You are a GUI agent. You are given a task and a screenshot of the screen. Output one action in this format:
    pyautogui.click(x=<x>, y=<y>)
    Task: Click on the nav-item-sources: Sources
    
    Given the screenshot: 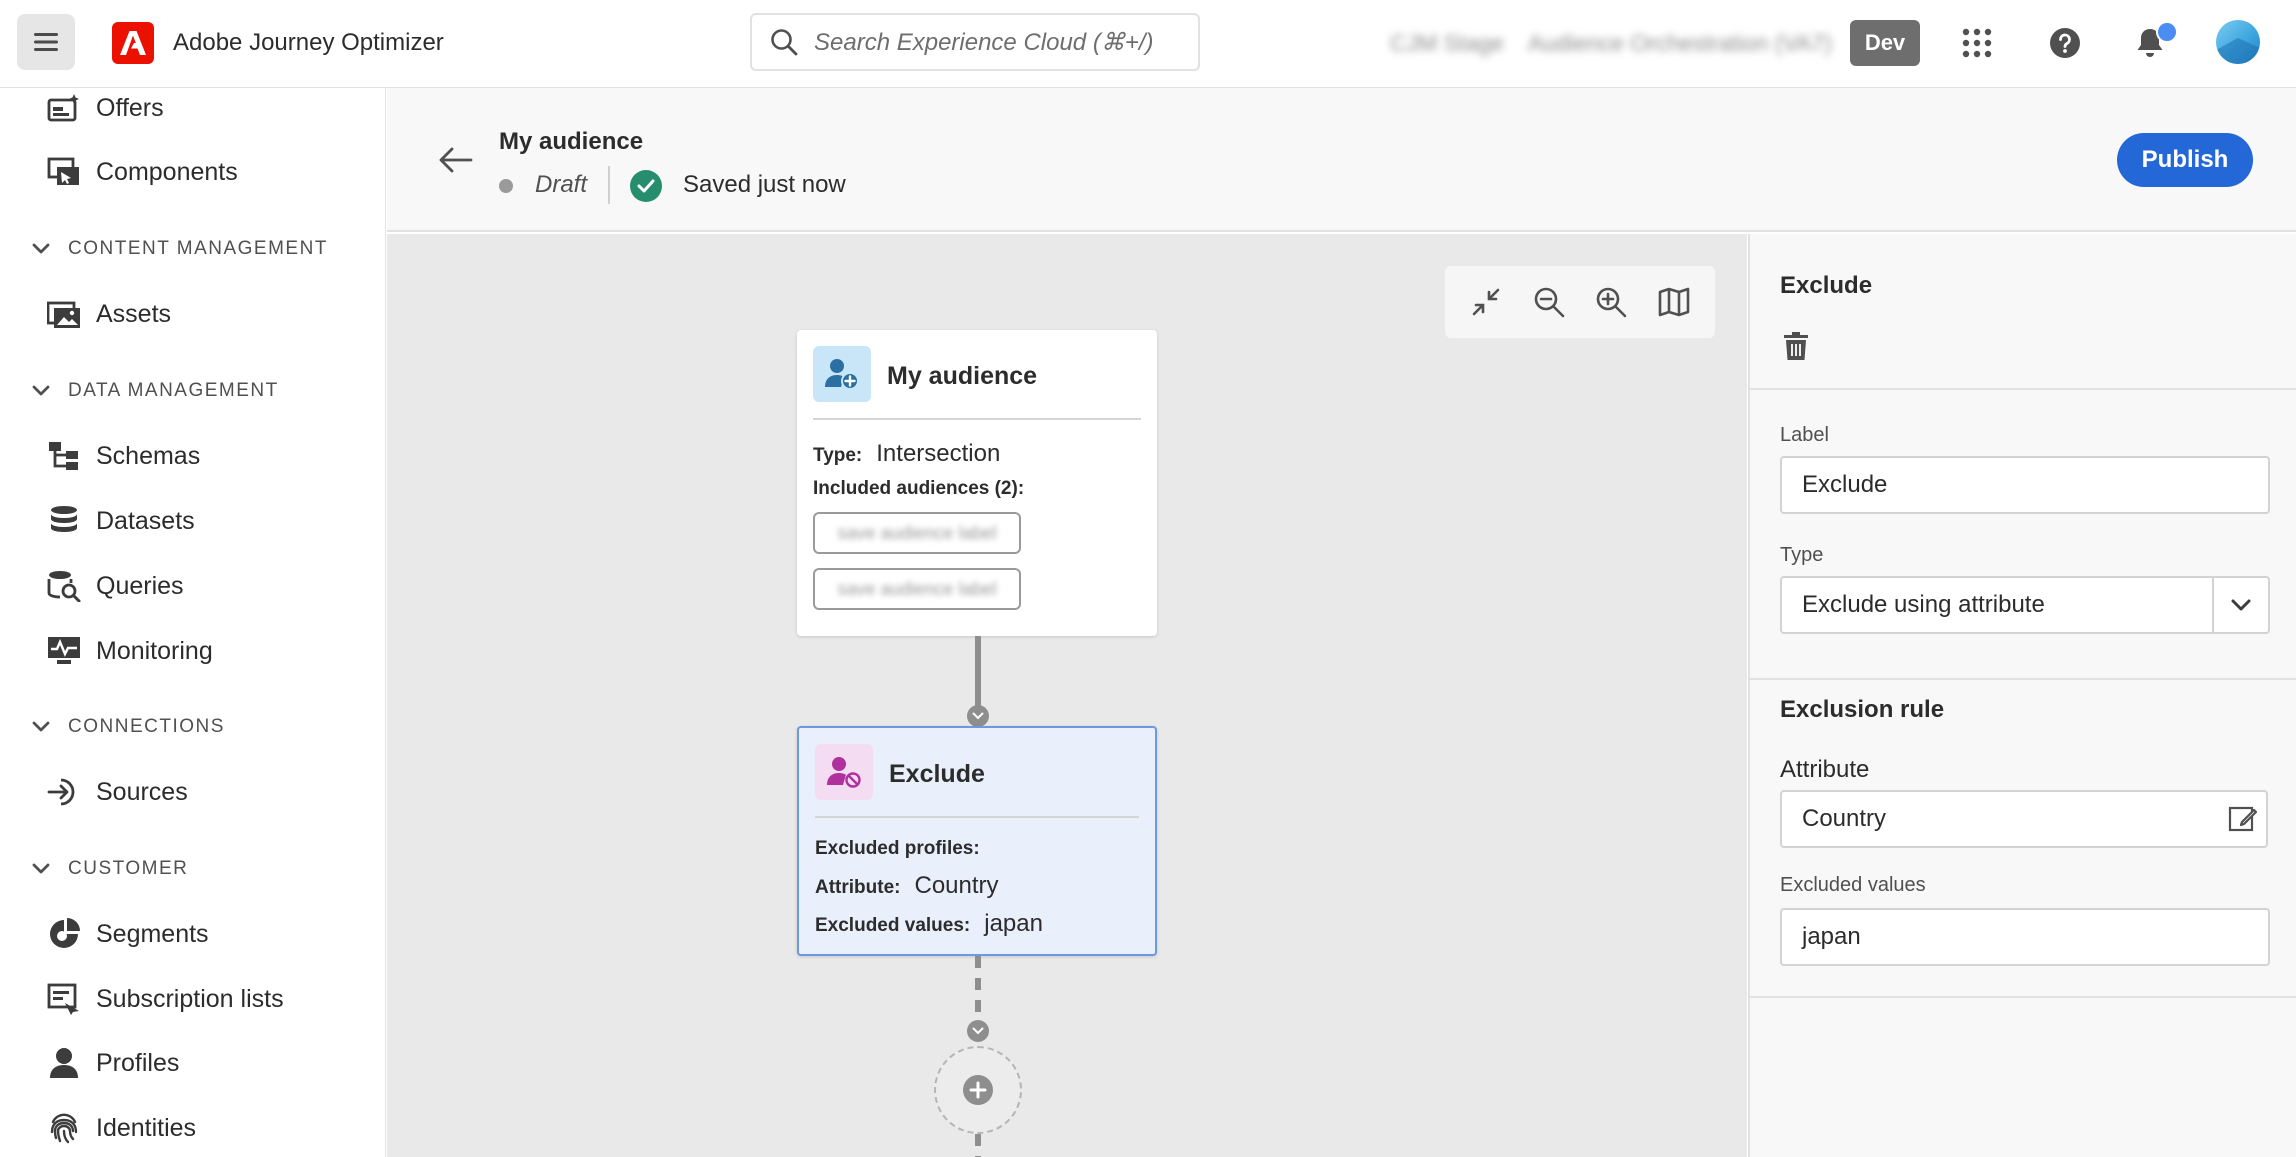 What is the action you would take?
    pyautogui.click(x=117, y=792)
    